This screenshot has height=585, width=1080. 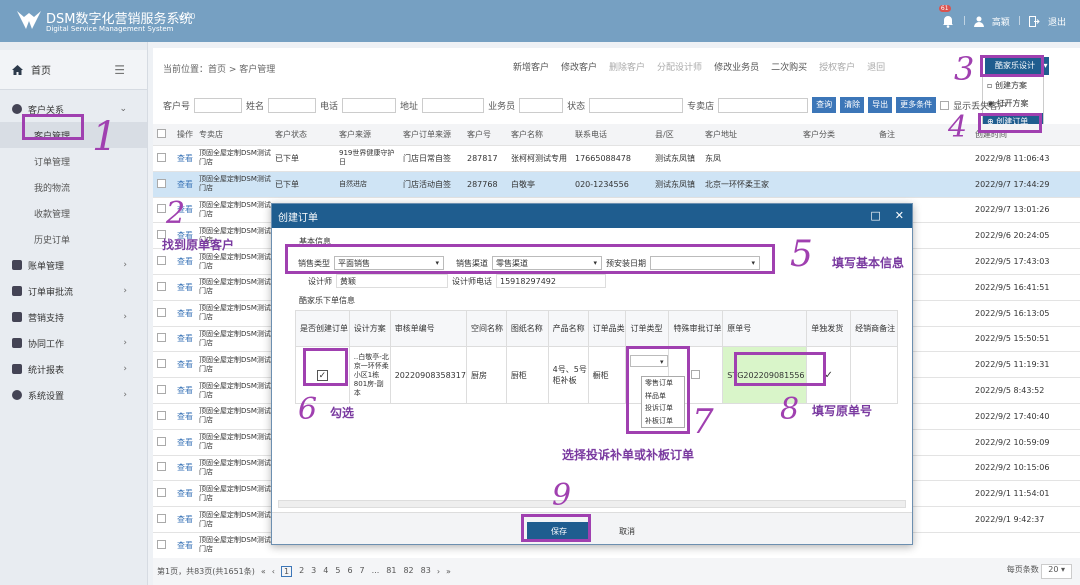 What do you see at coordinates (73, 109) in the screenshot?
I see `sidebar-group-customer: 客户关系 ⌄` at bounding box center [73, 109].